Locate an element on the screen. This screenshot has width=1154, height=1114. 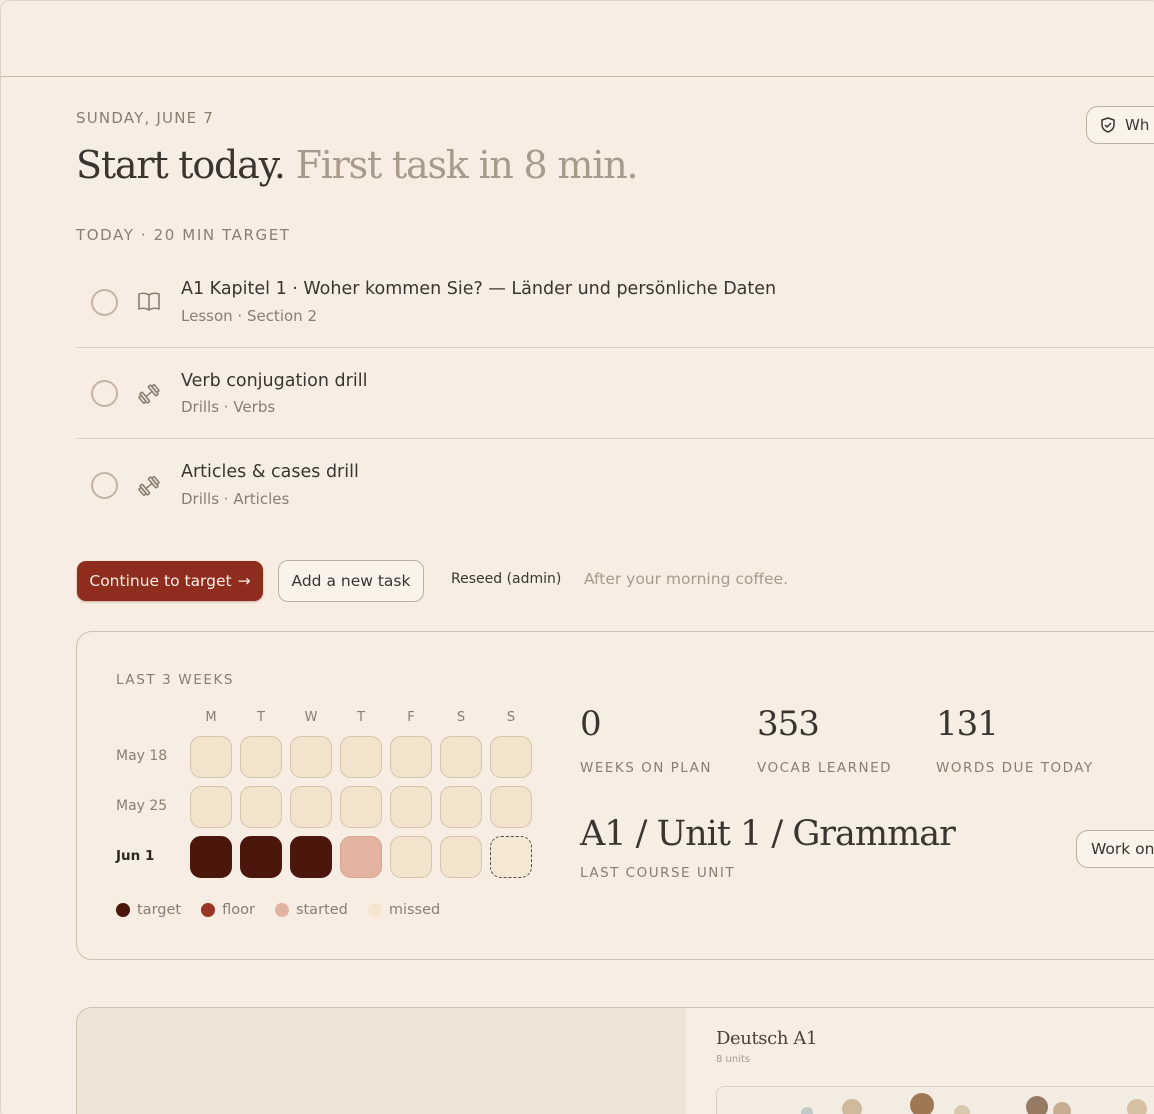
legend-item: started is located at coordinates (311, 910).